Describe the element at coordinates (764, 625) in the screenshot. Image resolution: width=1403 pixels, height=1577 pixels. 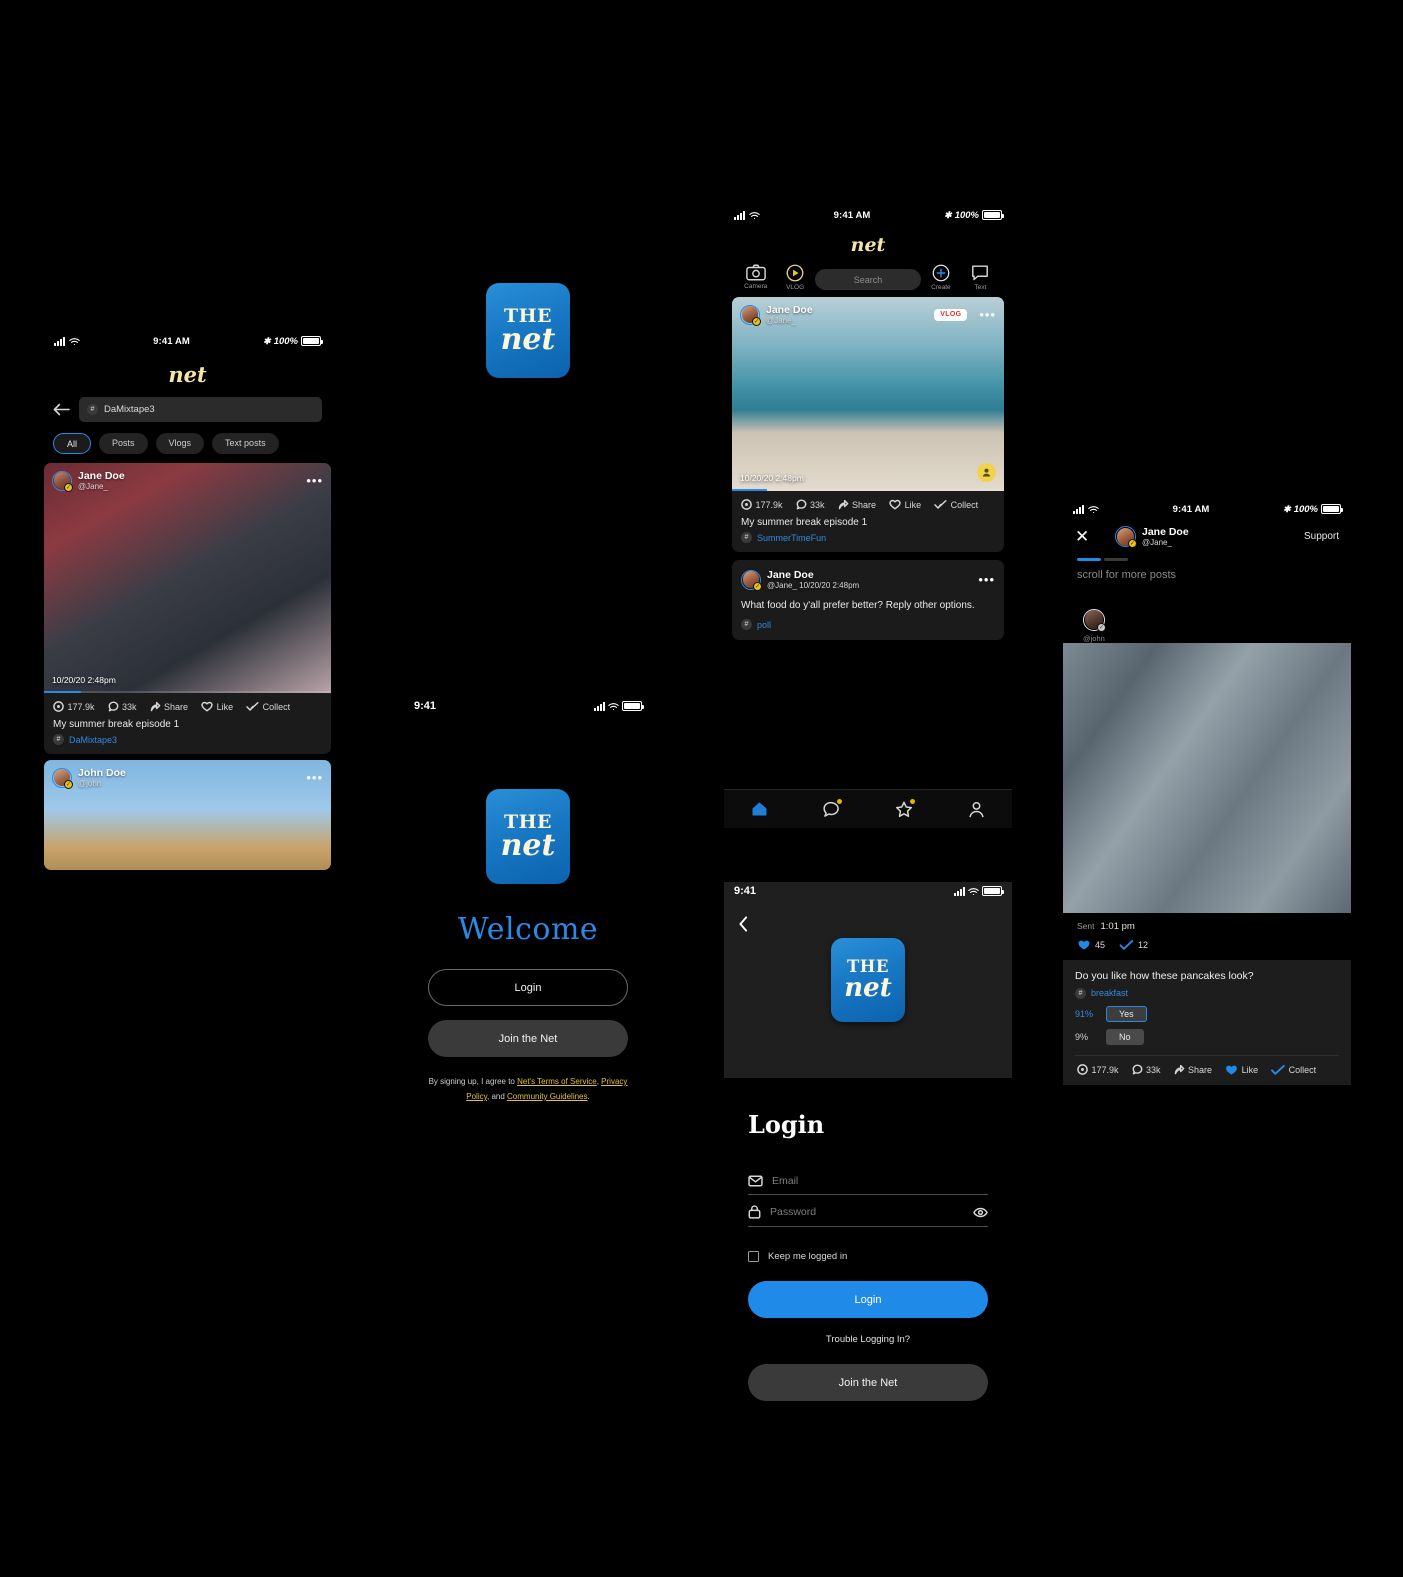
I see `post-tag: poll` at that location.